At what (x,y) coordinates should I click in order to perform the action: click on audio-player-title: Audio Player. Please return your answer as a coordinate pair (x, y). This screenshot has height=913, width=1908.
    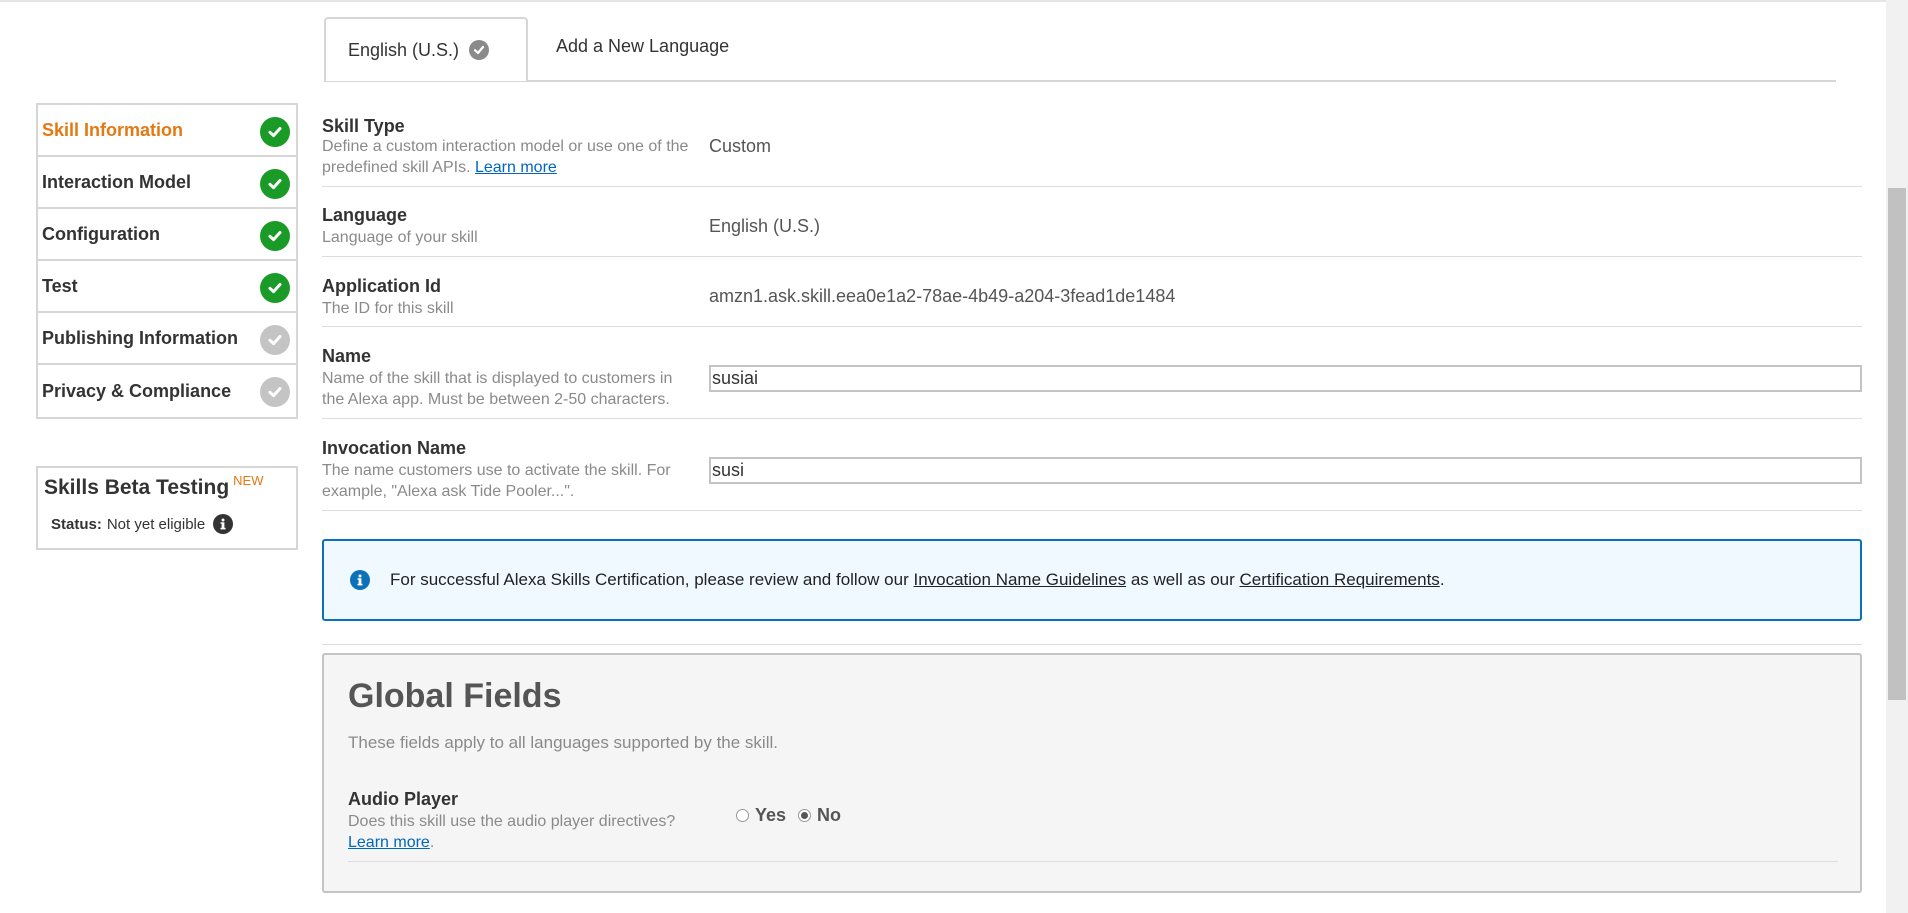
    Looking at the image, I should click on (403, 799).